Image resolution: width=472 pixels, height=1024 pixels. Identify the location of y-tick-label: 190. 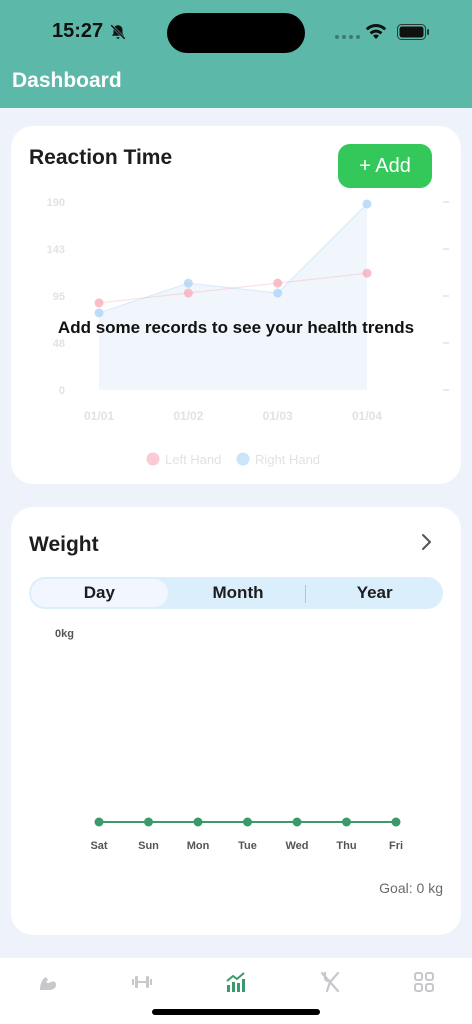
(56, 203).